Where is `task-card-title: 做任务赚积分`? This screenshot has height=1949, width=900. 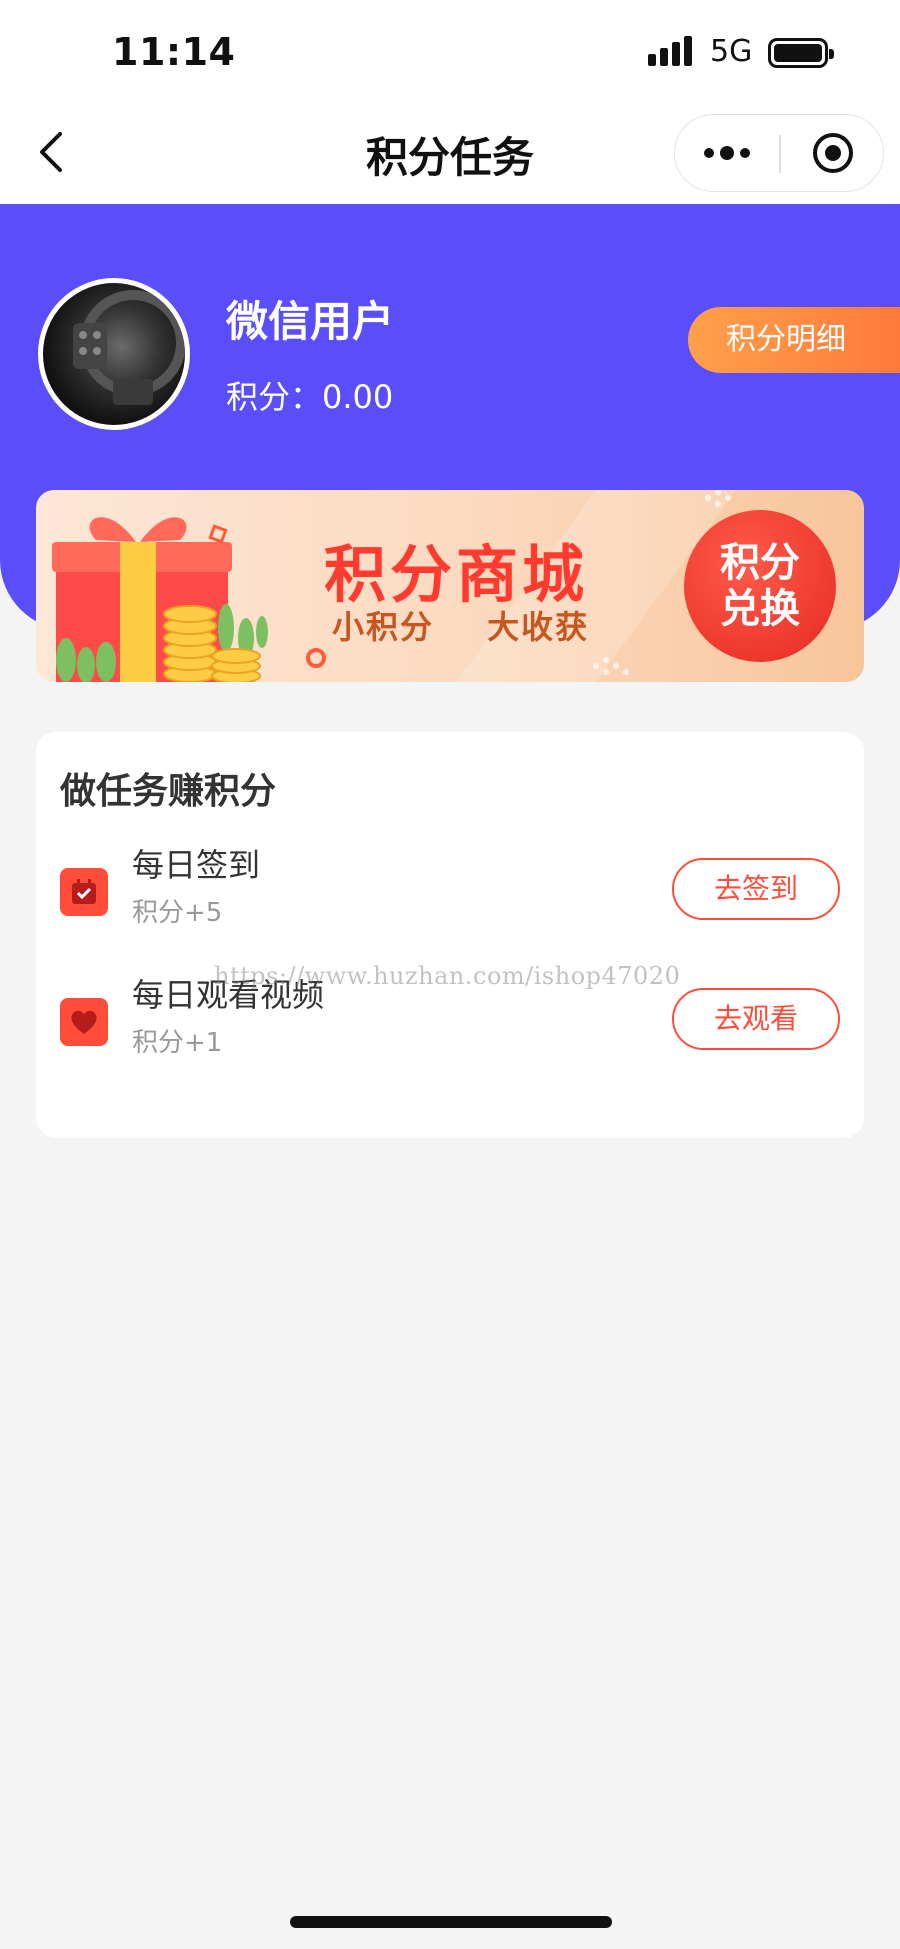 task-card-title: 做任务赚积分 is located at coordinates (168, 791).